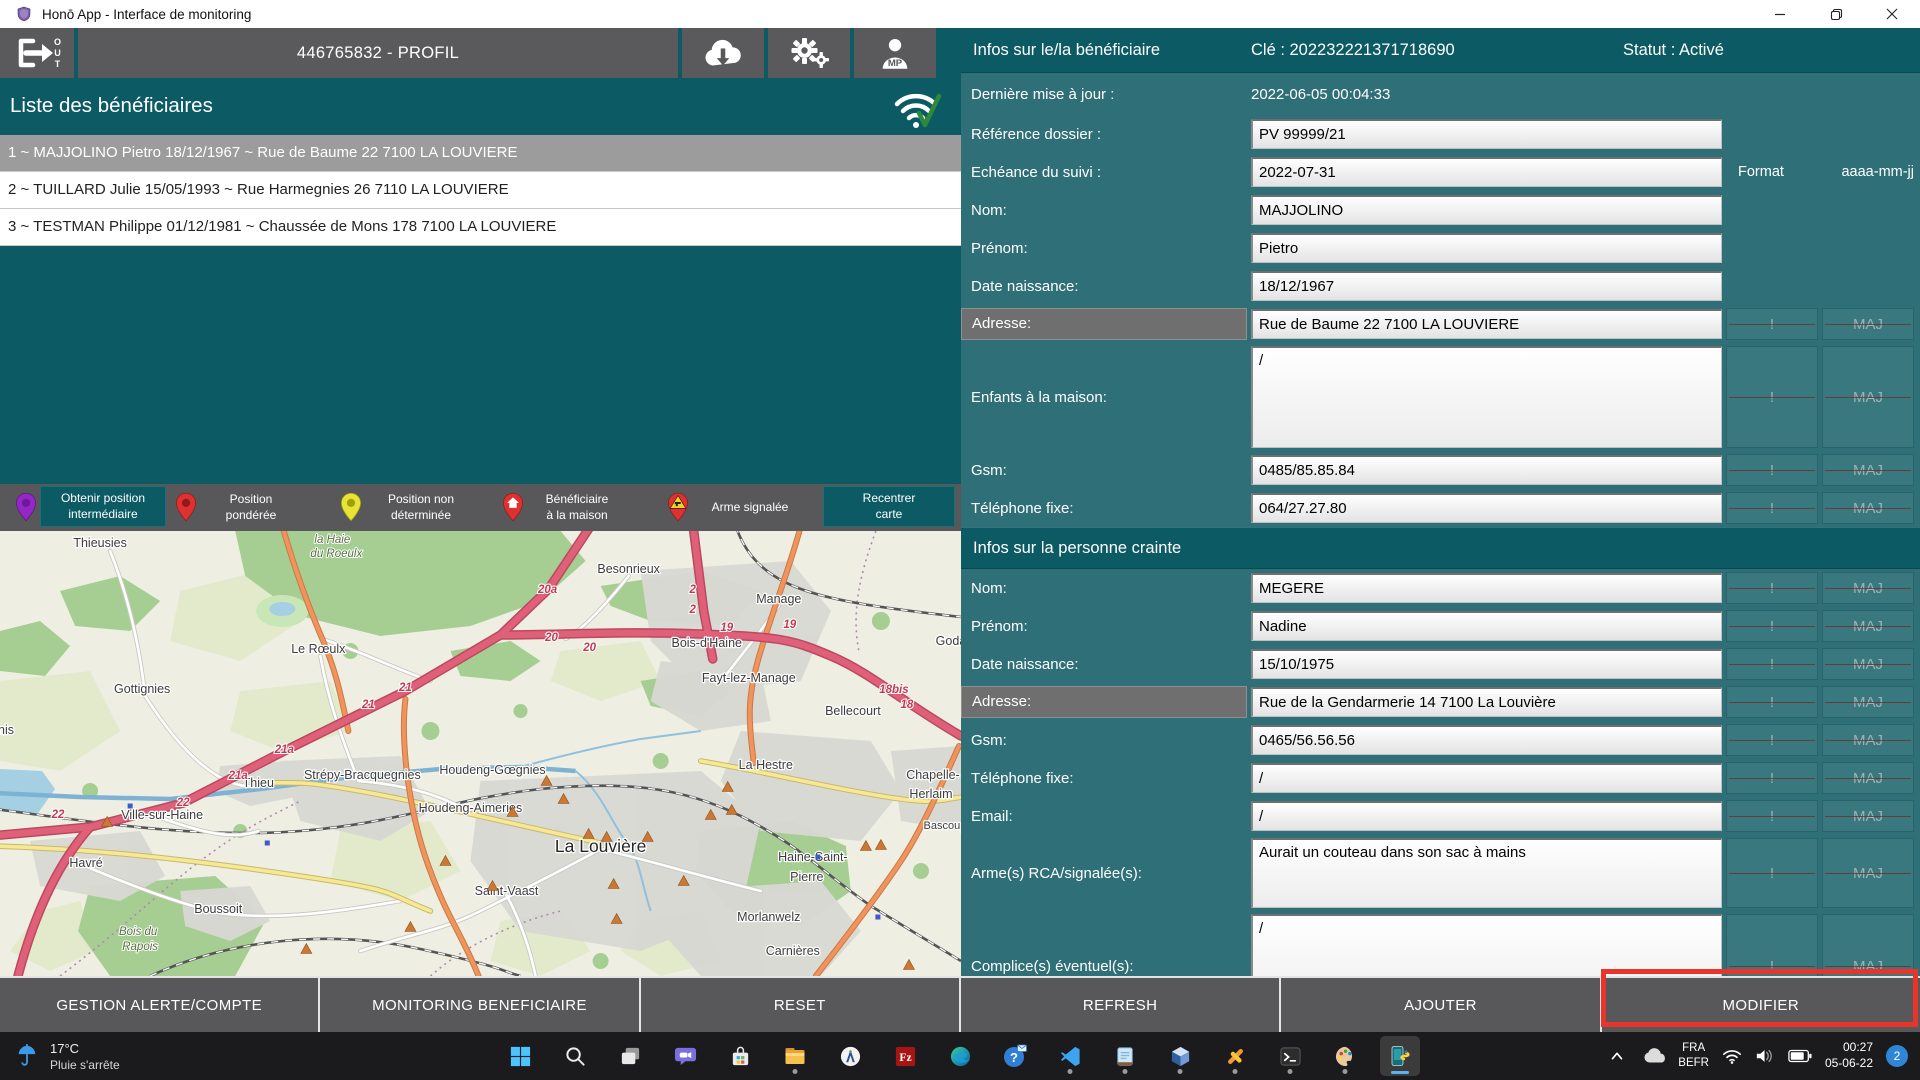 This screenshot has width=1920, height=1080. What do you see at coordinates (103, 506) in the screenshot?
I see `legend-item-intermediate: Obtenir position intermédiaire` at bounding box center [103, 506].